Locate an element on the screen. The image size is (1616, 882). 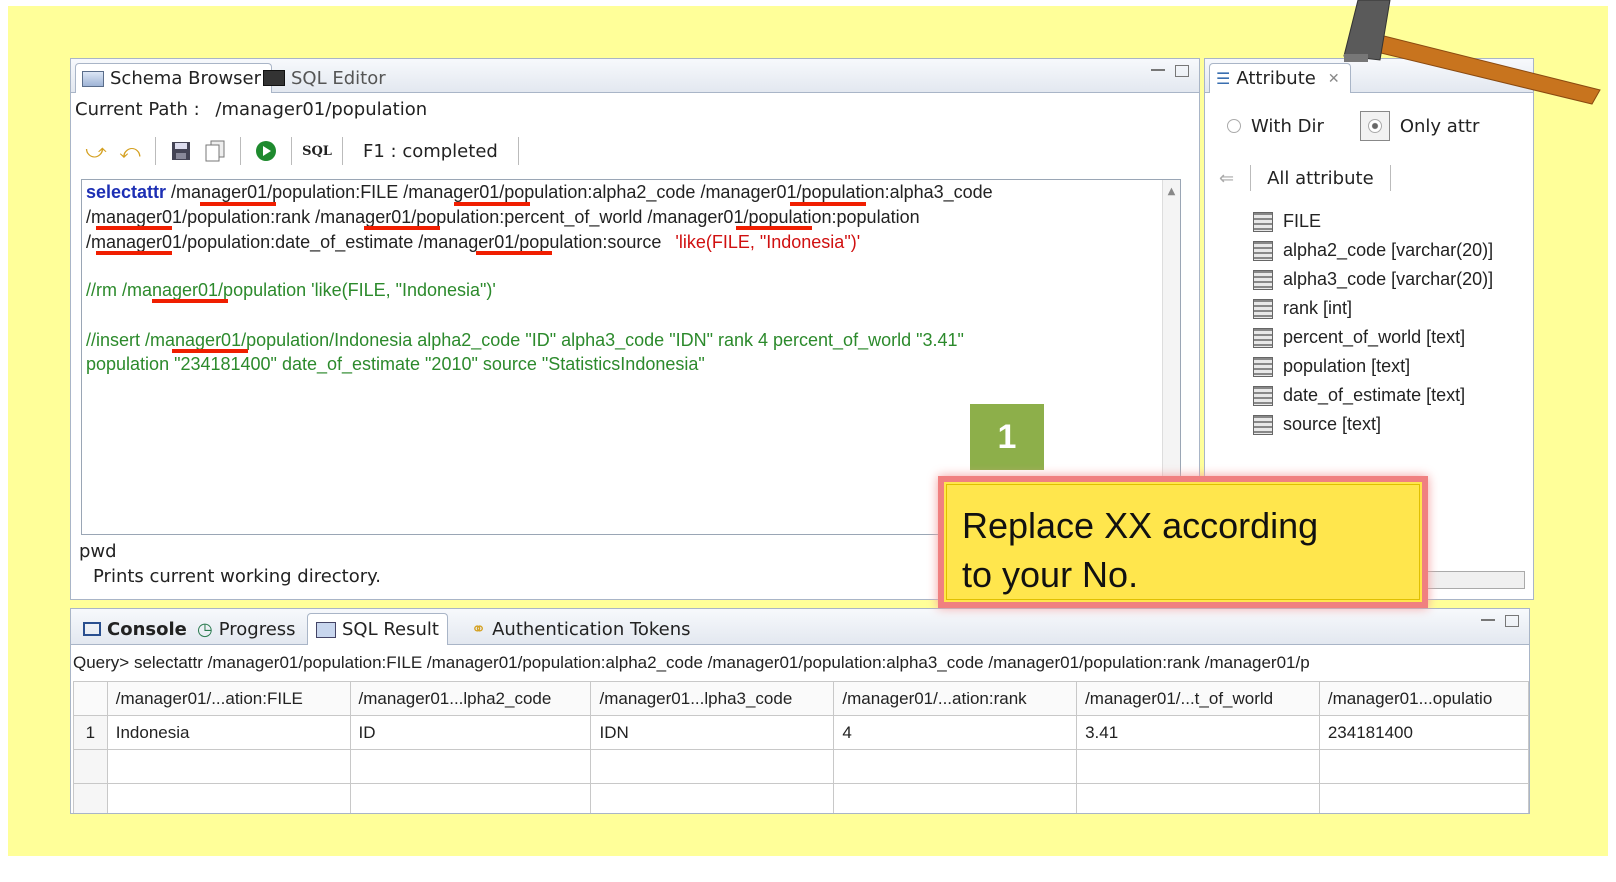
attribute-item: FILE is located at coordinates (1388, 221).